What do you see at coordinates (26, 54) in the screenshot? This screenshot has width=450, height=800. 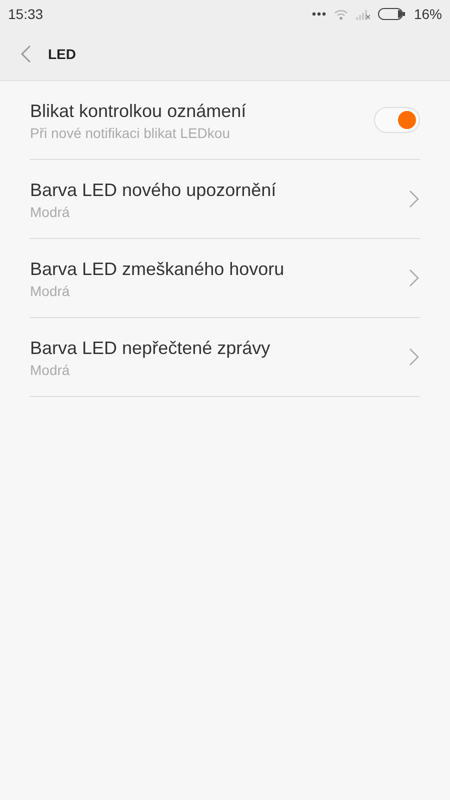 I see `back-button` at bounding box center [26, 54].